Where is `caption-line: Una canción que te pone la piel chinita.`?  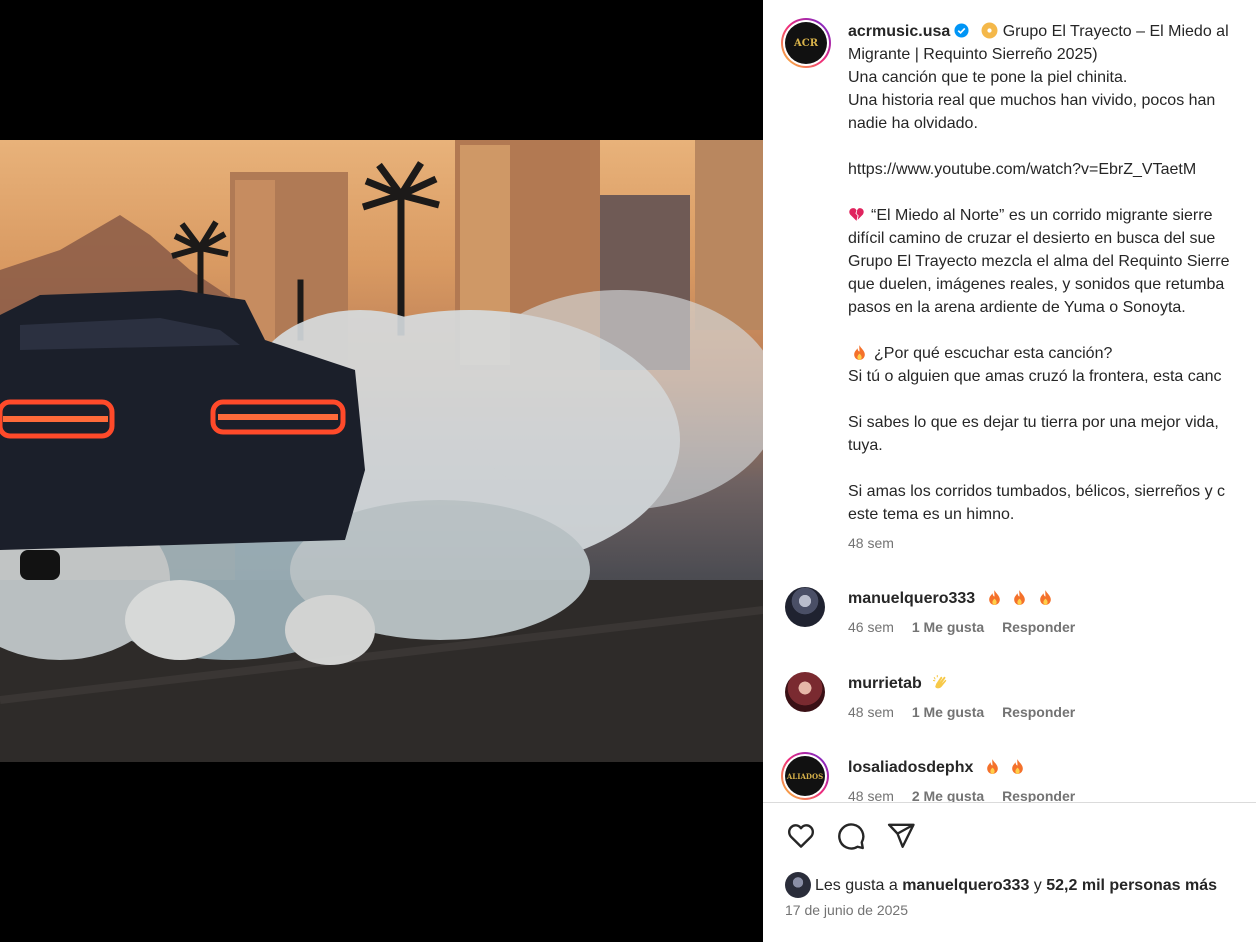
caption-line: Una canción que te pone la piel chinita. is located at coordinates (988, 77).